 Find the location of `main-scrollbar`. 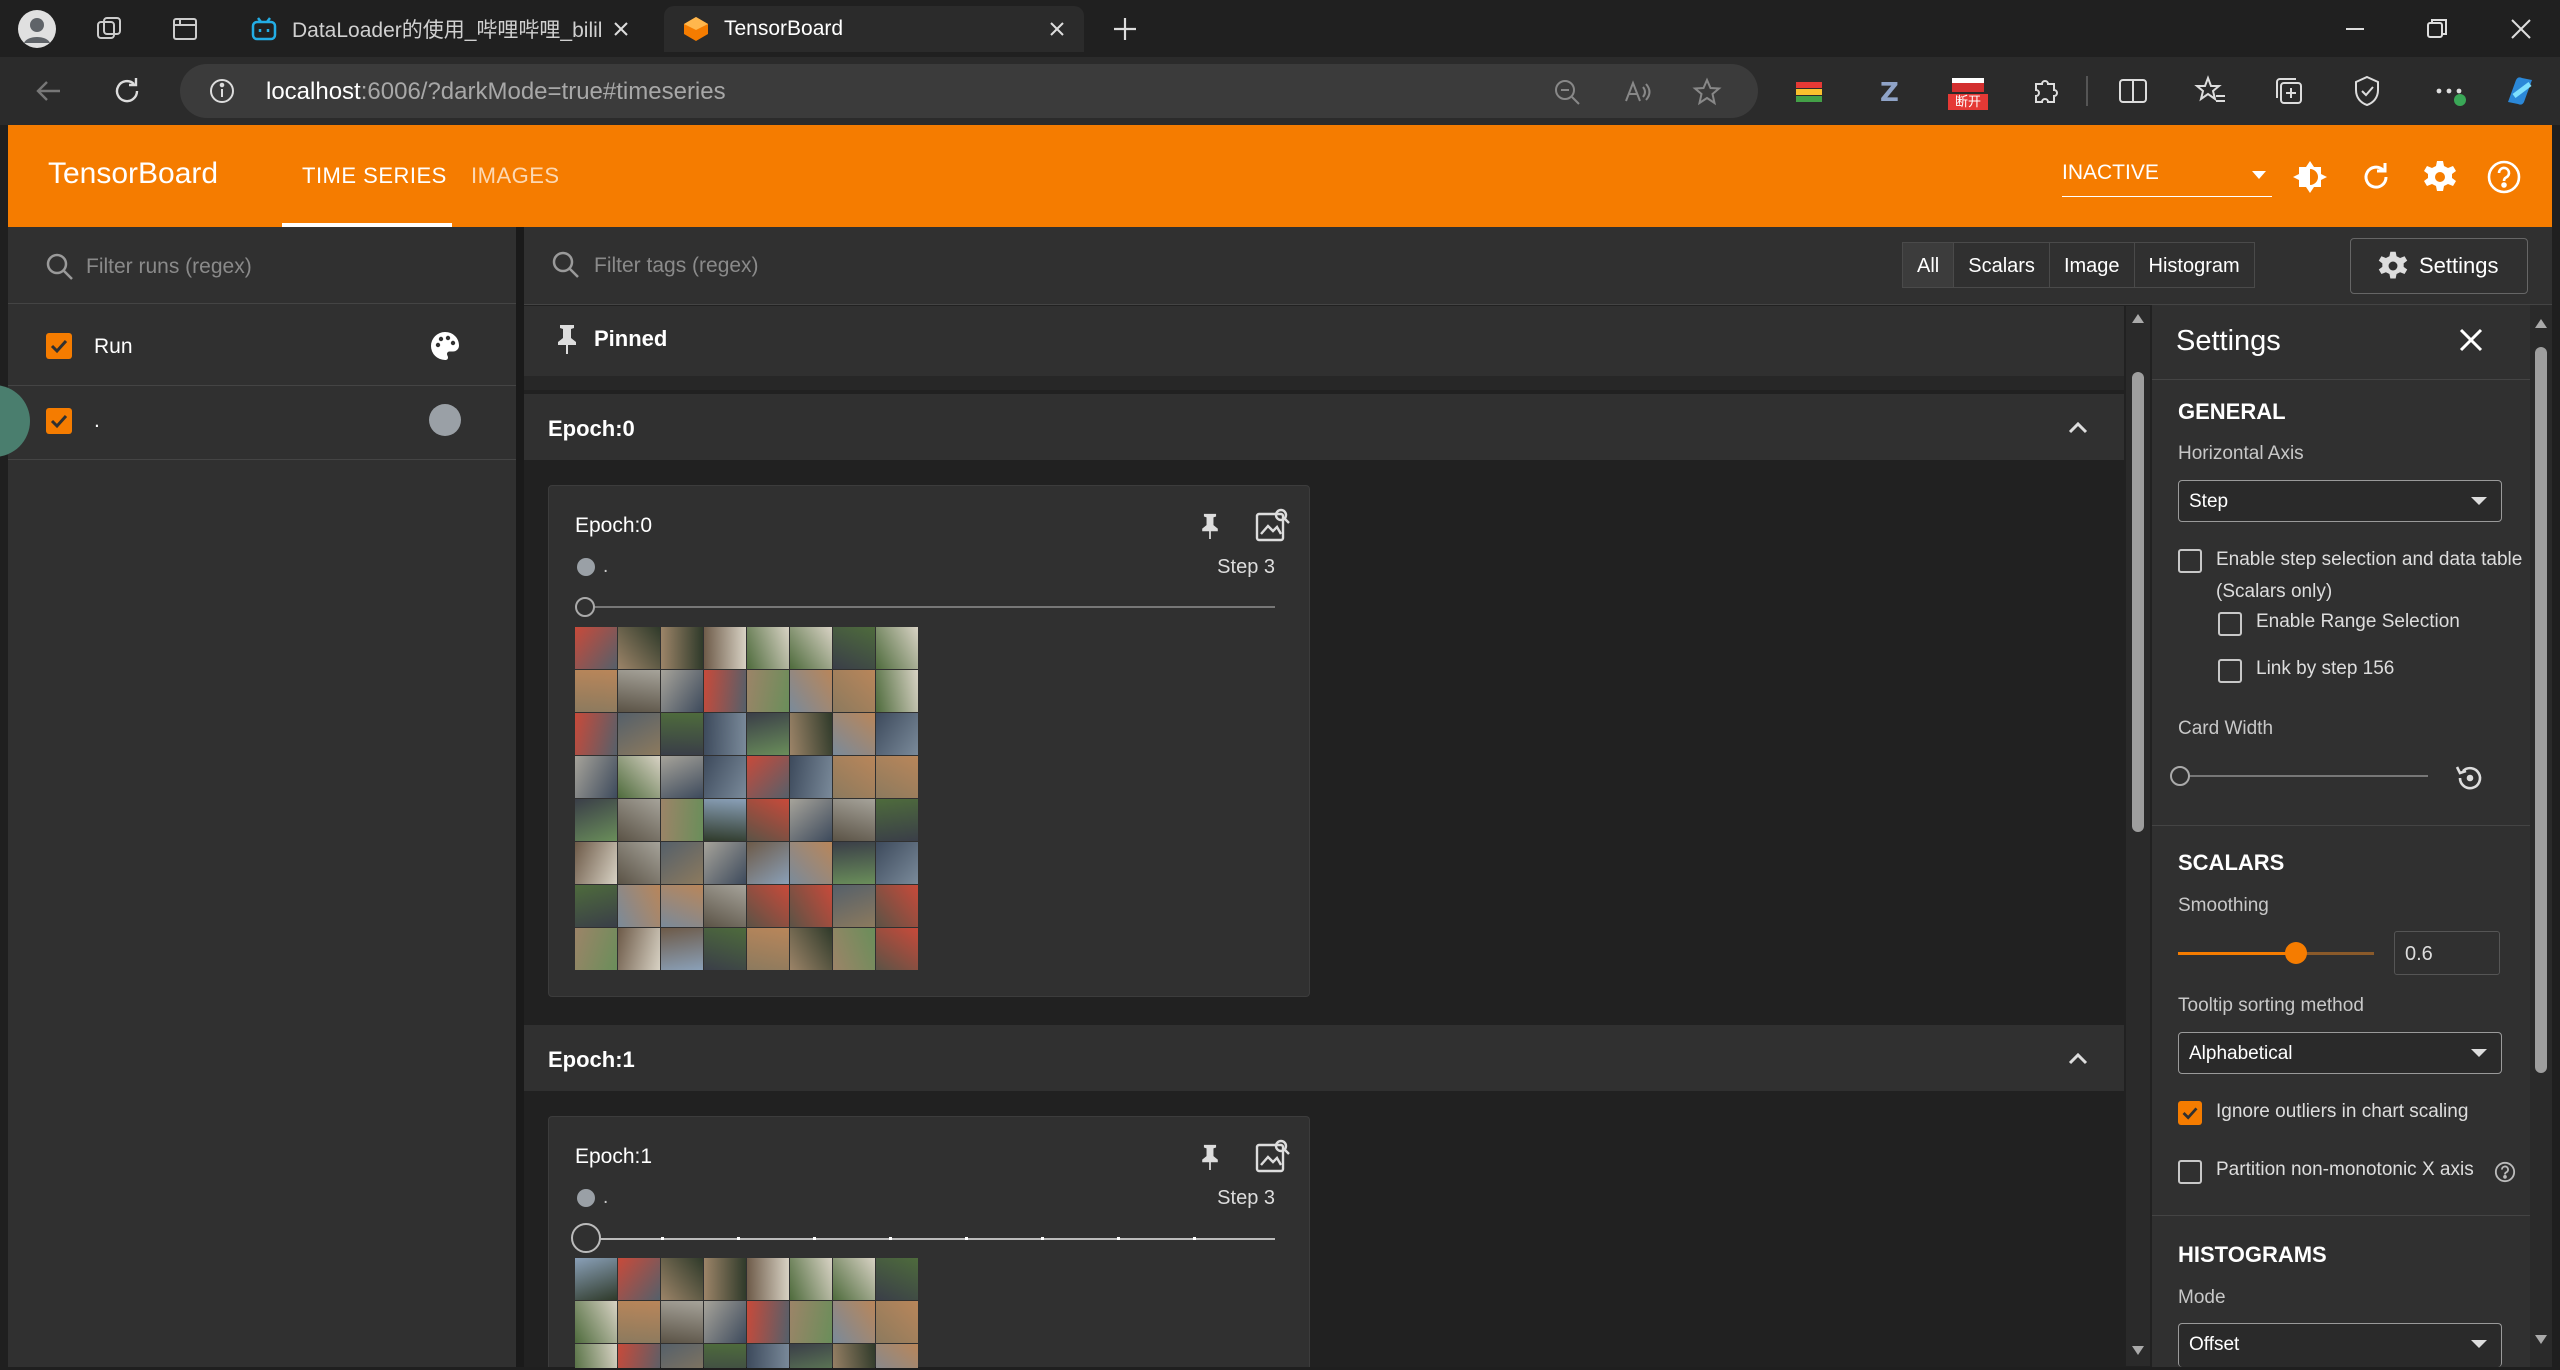

main-scrollbar is located at coordinates (2138, 836).